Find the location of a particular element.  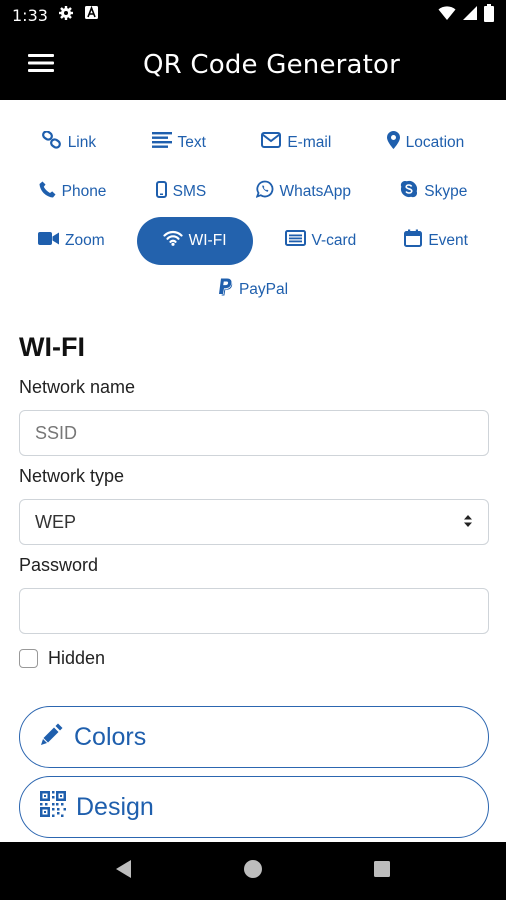

map-pin-icon is located at coordinates (393, 142).